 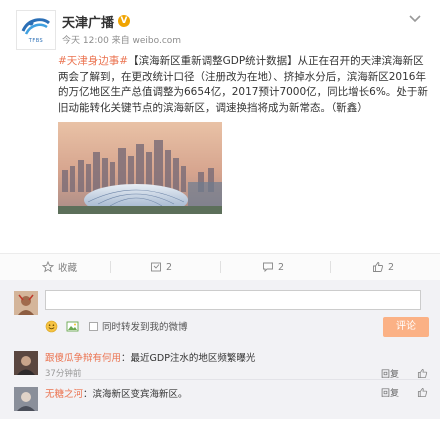 What do you see at coordinates (135, 394) in the screenshot?
I see `comment-body: ：滨海新区变宾海新区。` at bounding box center [135, 394].